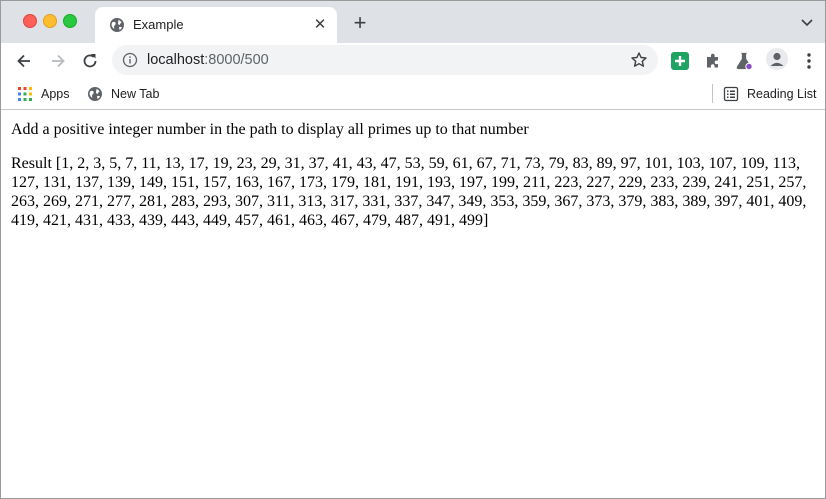 The width and height of the screenshot is (826, 499). Describe the element at coordinates (413, 94) in the screenshot. I see `bookmarks-bar: Apps New Tab Reading List` at that location.